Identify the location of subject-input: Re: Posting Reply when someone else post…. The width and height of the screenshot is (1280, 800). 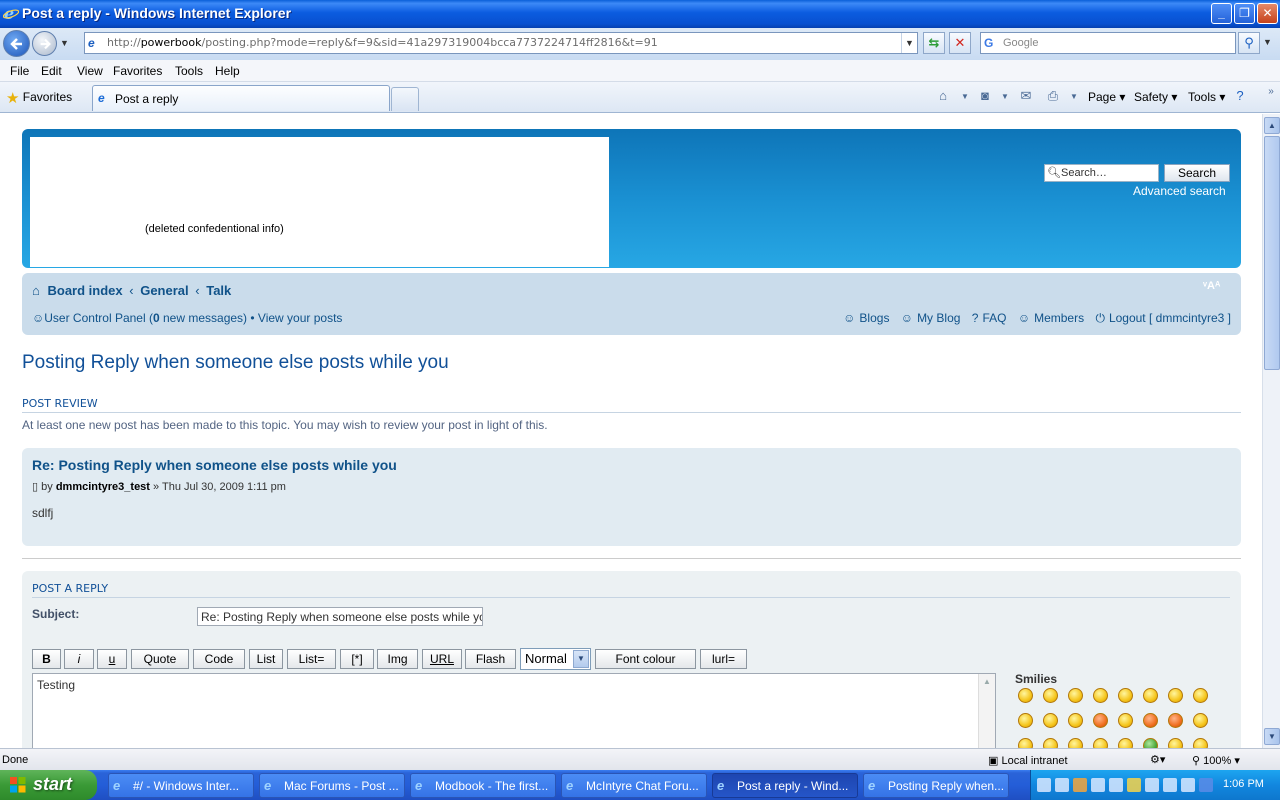
(340, 616).